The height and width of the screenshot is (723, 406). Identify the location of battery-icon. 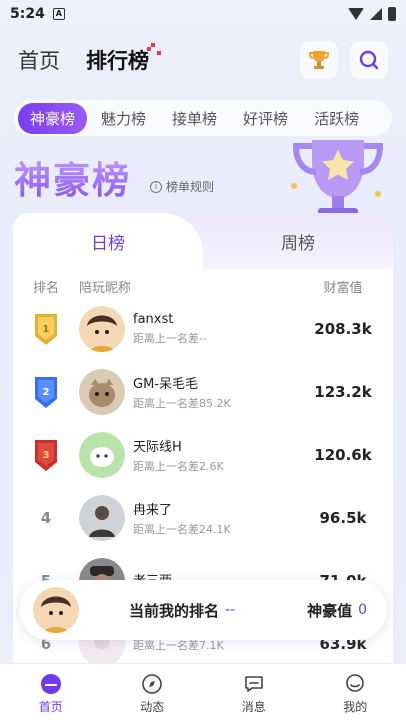
(392, 14).